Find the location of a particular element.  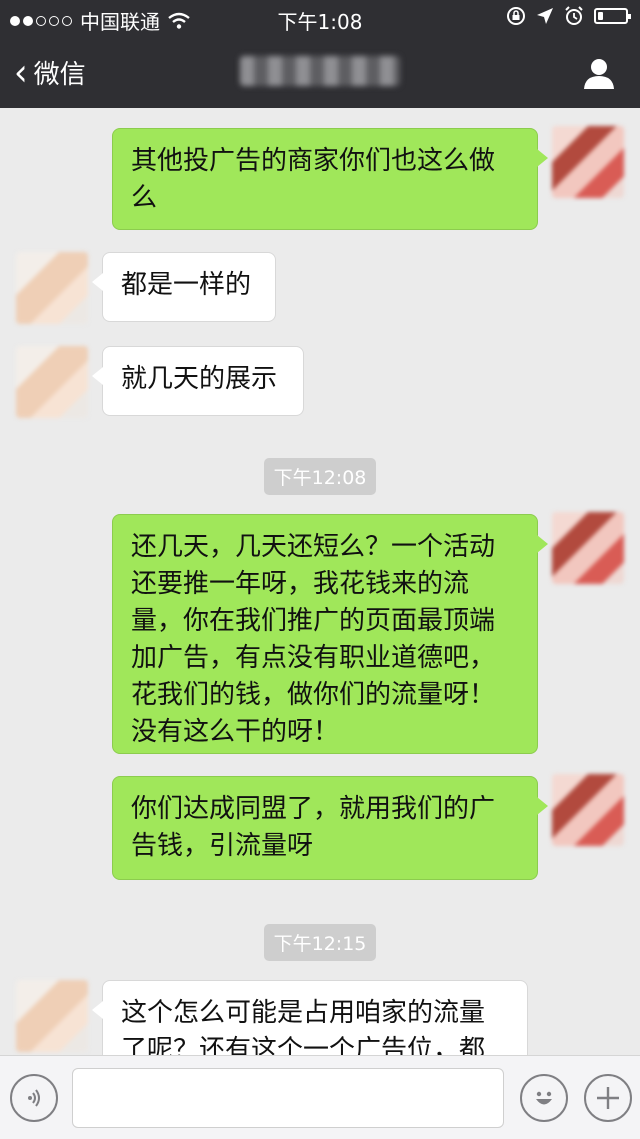

message-input is located at coordinates (288, 1098).